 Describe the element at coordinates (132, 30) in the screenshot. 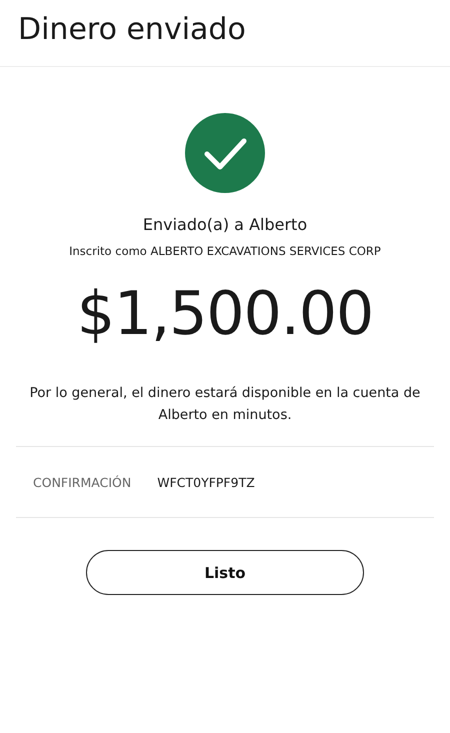

I see `page-title: Dinero enviado` at that location.